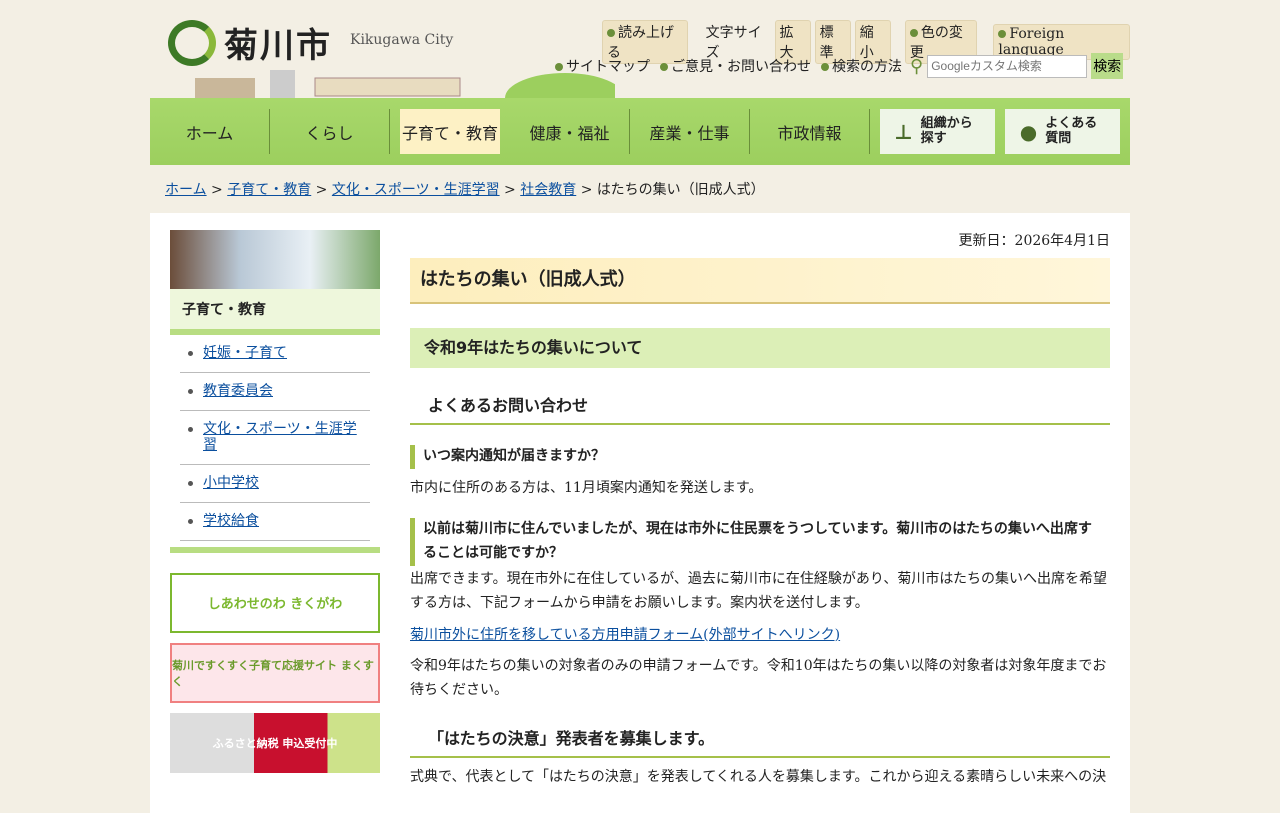 The height and width of the screenshot is (813, 1280). Describe the element at coordinates (760, 281) in the screenshot. I see `page-title: はたちの集い（旧成人式）` at that location.